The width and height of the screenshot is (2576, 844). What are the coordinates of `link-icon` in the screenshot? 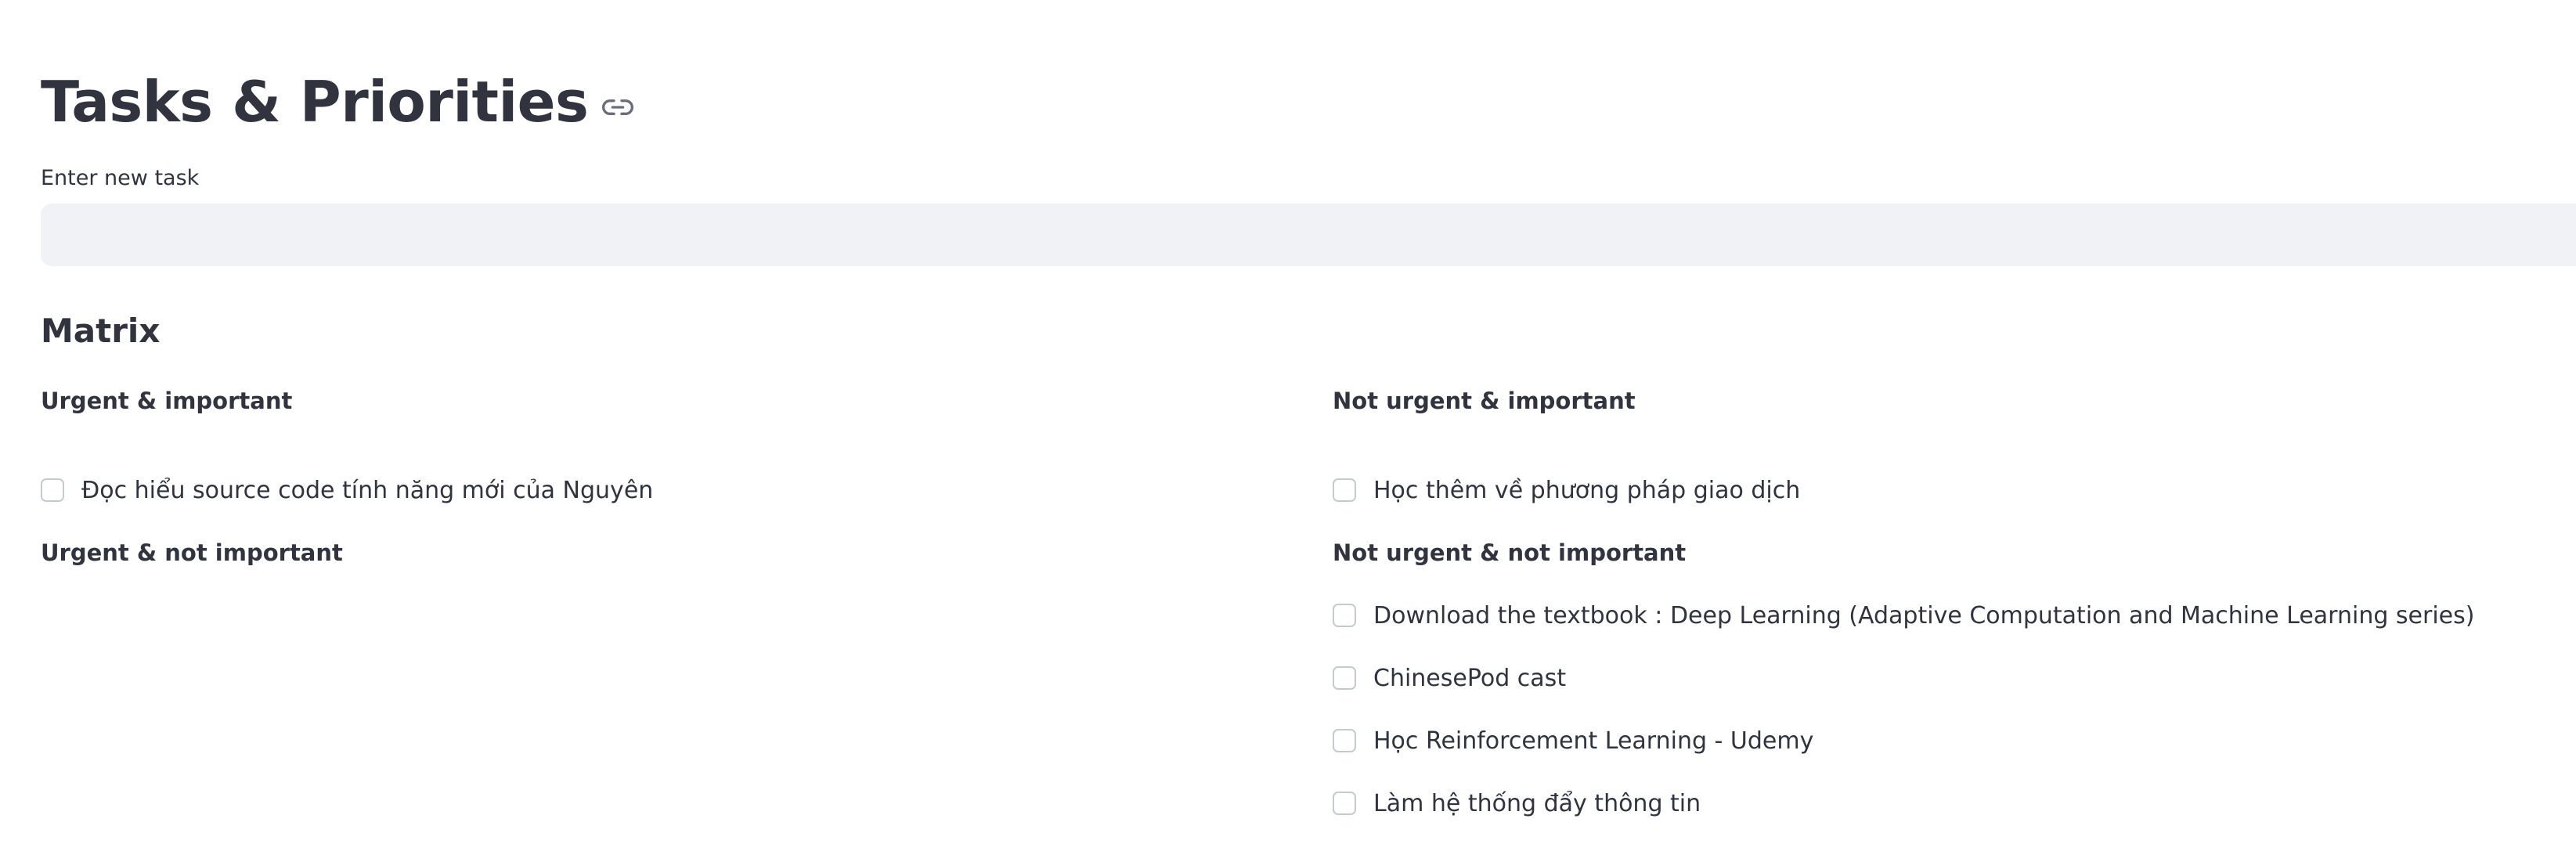 It's located at (618, 107).